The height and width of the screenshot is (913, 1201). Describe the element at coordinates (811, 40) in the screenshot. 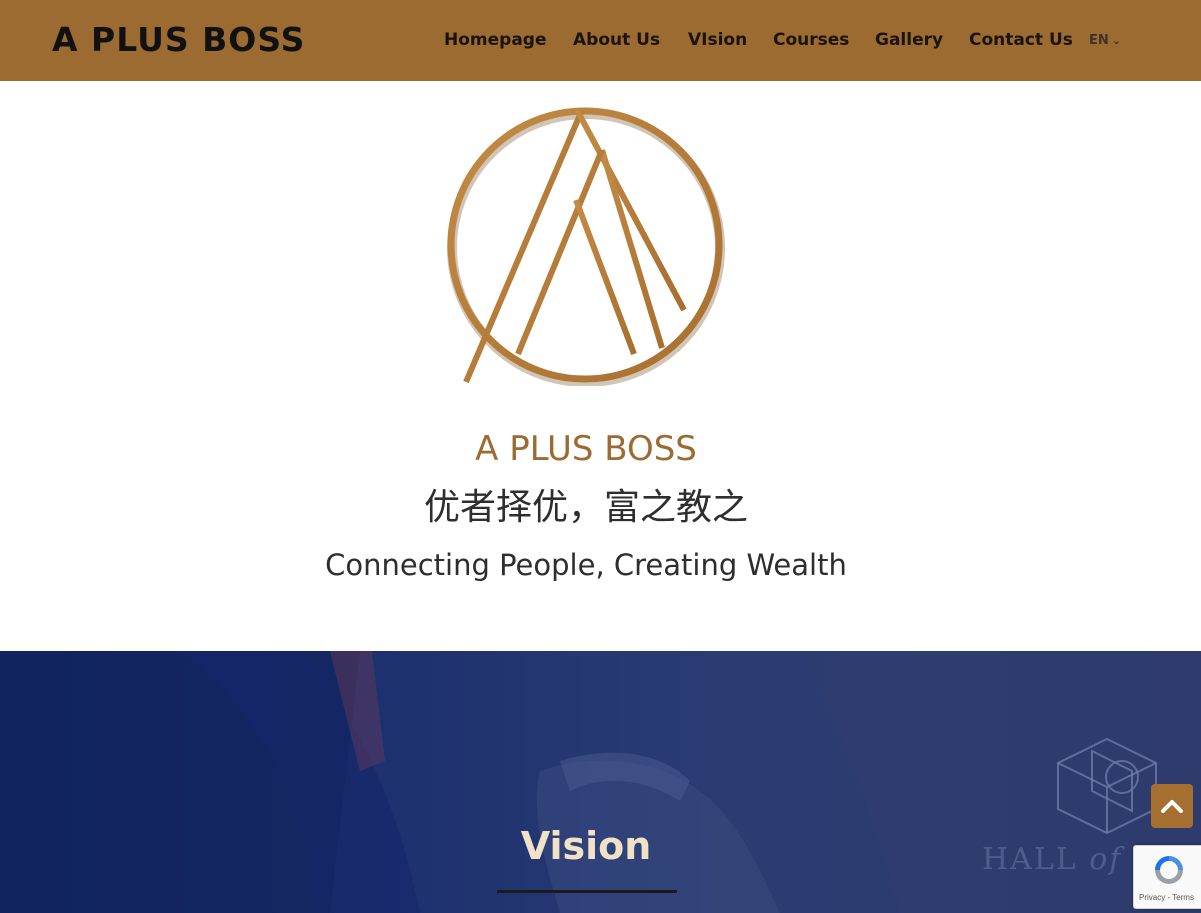

I see `nav-item-courses: Courses` at that location.